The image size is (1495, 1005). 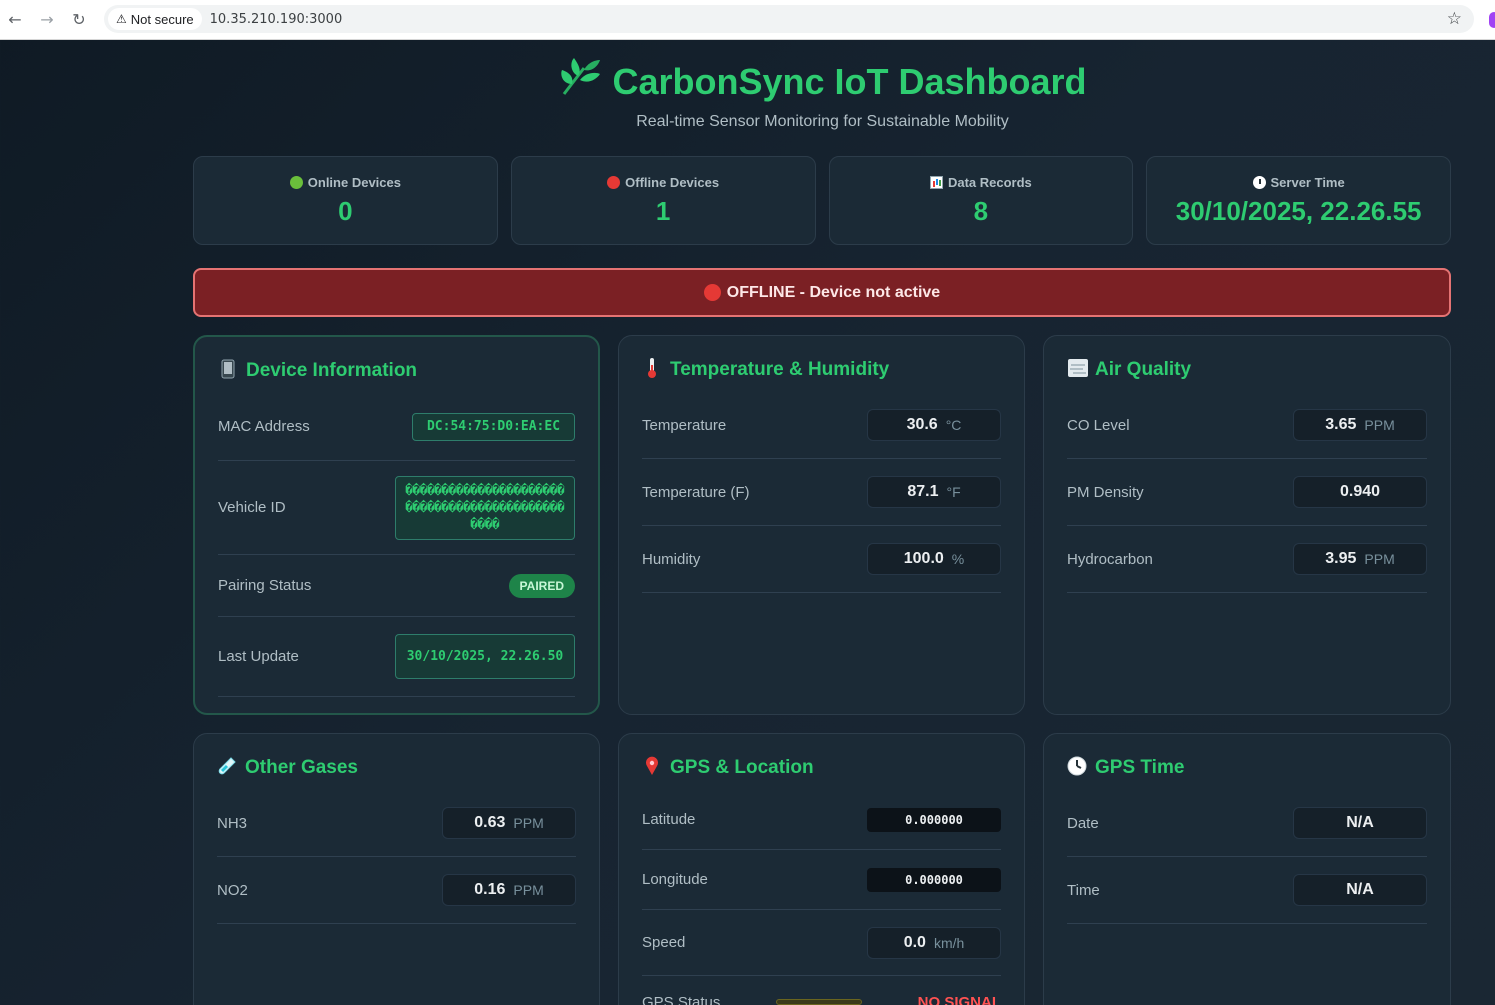 I want to click on stat-card-offline: Offline Devices 1, so click(x=663, y=200).